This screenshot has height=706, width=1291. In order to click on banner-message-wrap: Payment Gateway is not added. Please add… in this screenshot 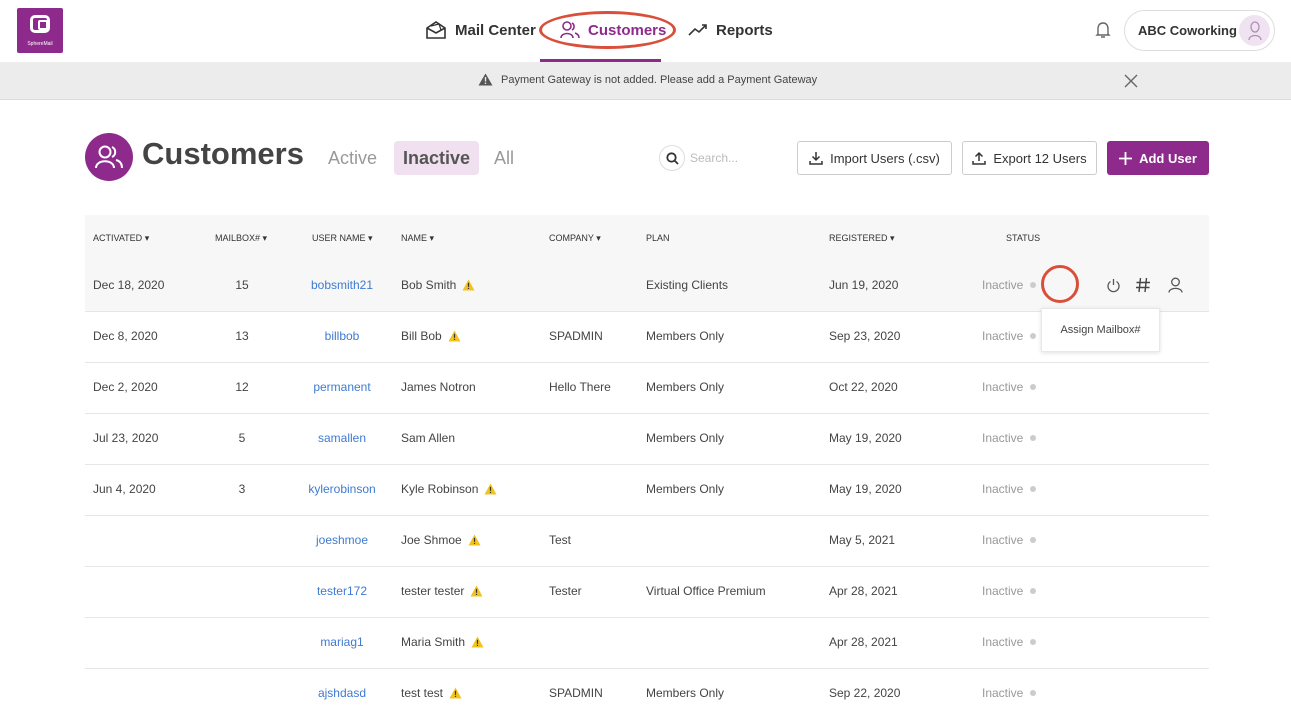, I will do `click(647, 79)`.